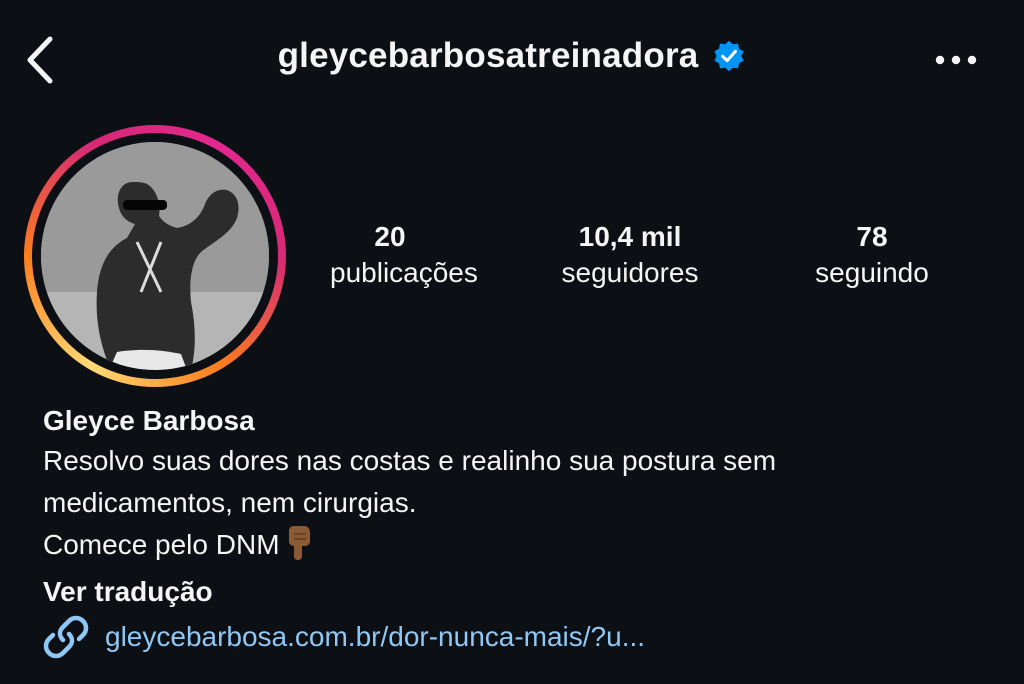  Describe the element at coordinates (872, 272) in the screenshot. I see `following-label: seguindo` at that location.